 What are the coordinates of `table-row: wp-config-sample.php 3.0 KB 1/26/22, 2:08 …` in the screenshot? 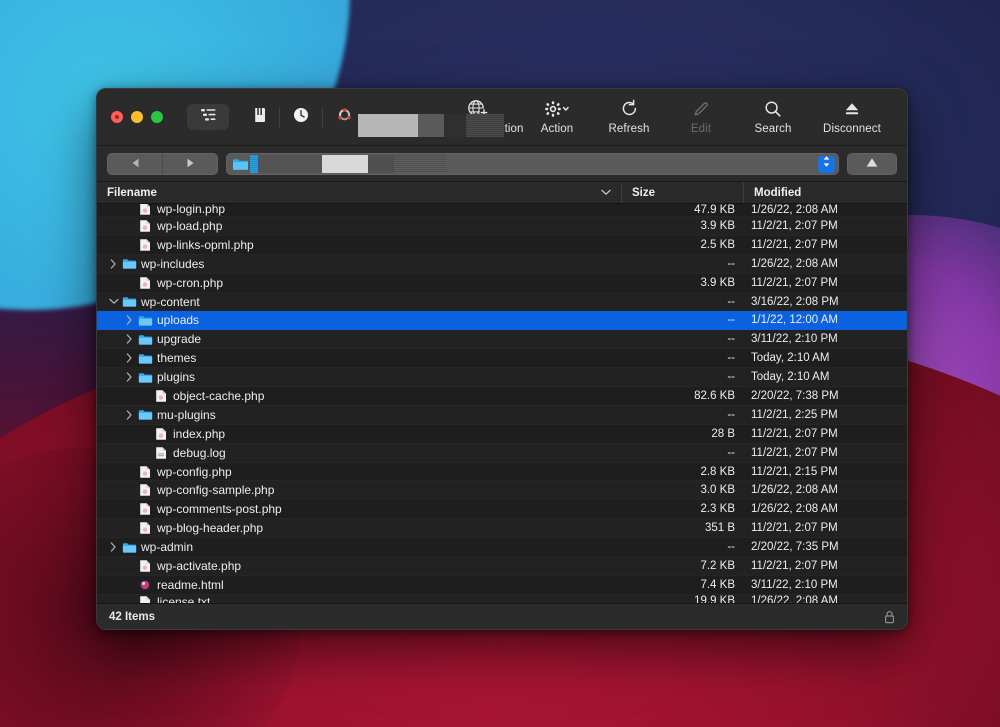 It's located at (502, 491).